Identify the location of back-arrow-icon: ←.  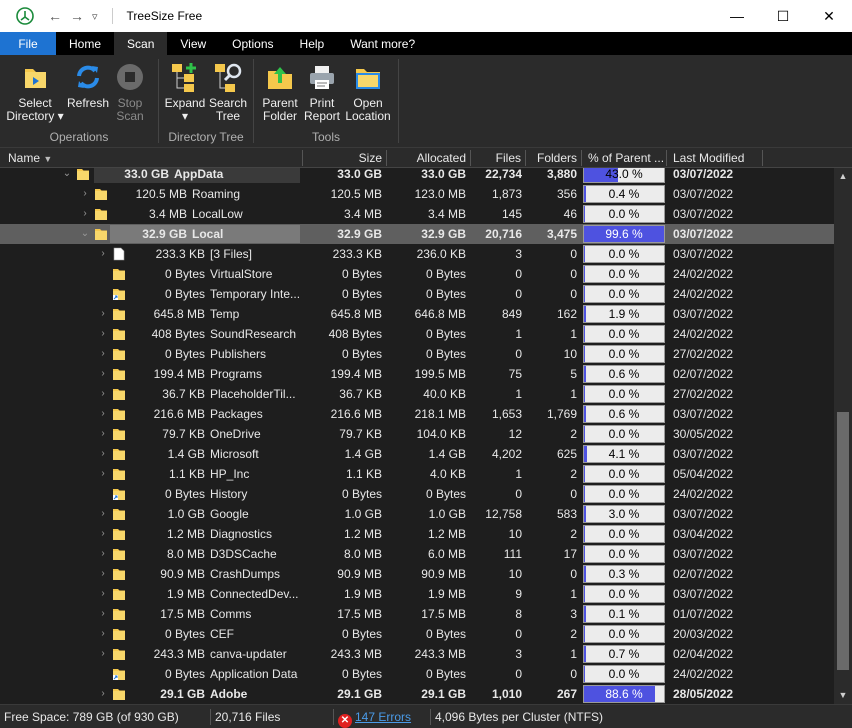
(55, 16).